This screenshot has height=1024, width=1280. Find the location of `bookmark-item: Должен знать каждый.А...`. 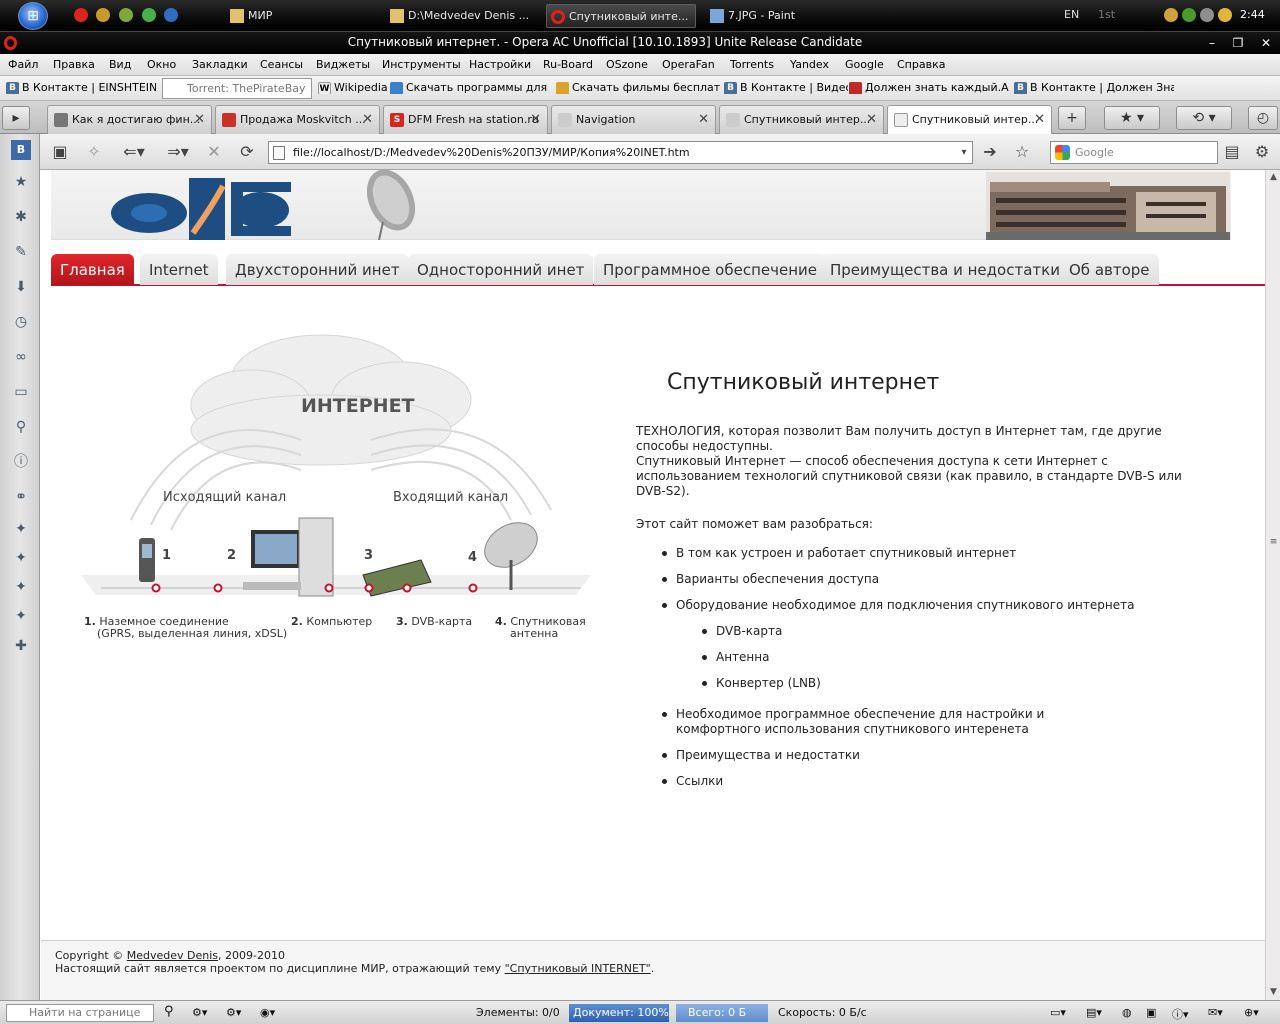

bookmark-item: Должен знать каждый.А... is located at coordinates (929, 87).